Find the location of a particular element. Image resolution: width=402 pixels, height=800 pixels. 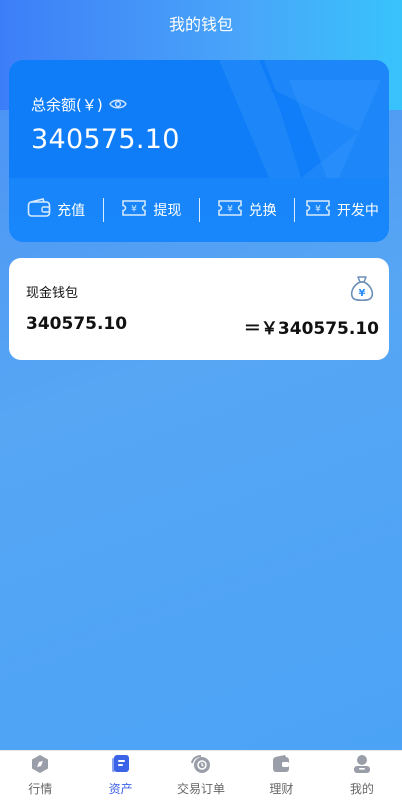

exchange-label: 兑换 is located at coordinates (262, 211).